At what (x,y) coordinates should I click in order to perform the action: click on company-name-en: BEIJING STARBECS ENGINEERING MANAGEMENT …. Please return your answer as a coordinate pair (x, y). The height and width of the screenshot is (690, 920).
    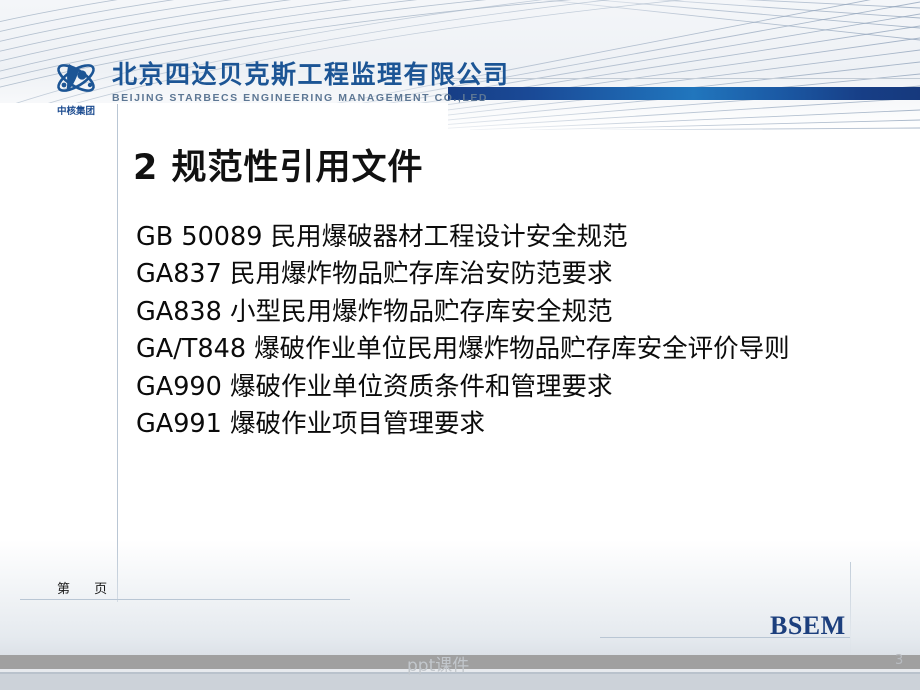
    Looking at the image, I should click on (300, 97).